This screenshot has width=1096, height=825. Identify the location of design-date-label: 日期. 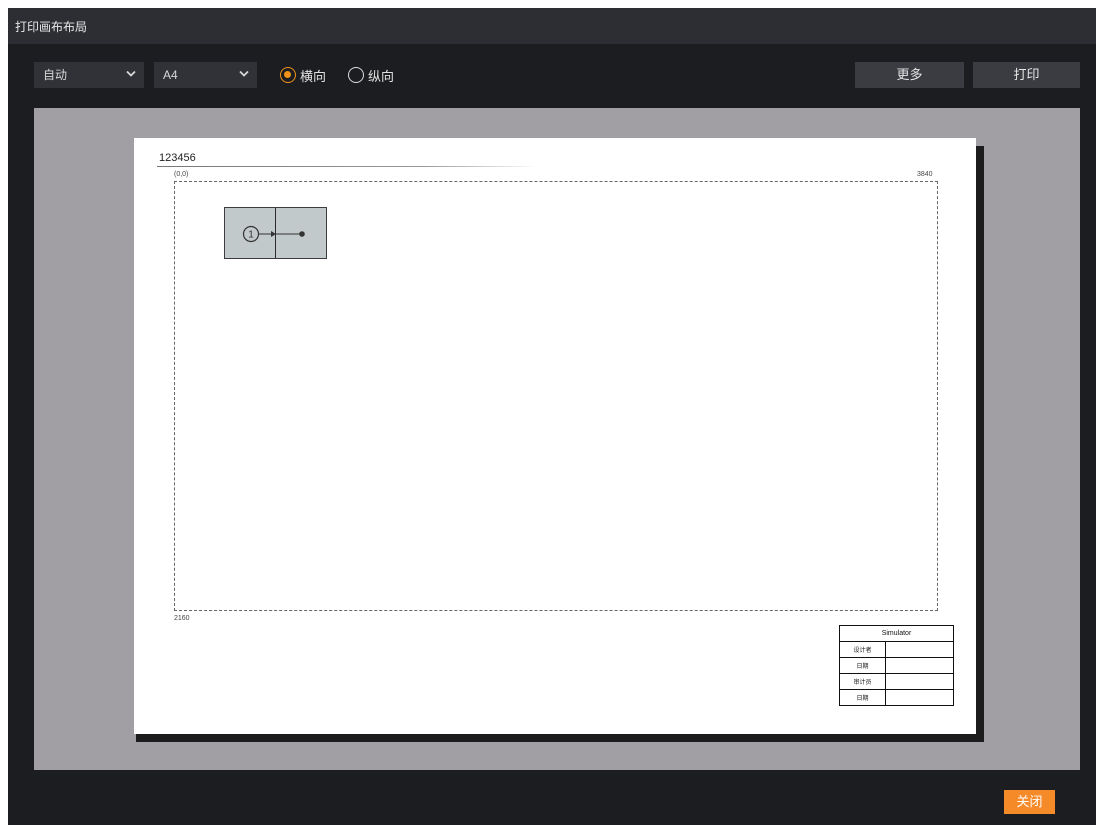
(862, 665).